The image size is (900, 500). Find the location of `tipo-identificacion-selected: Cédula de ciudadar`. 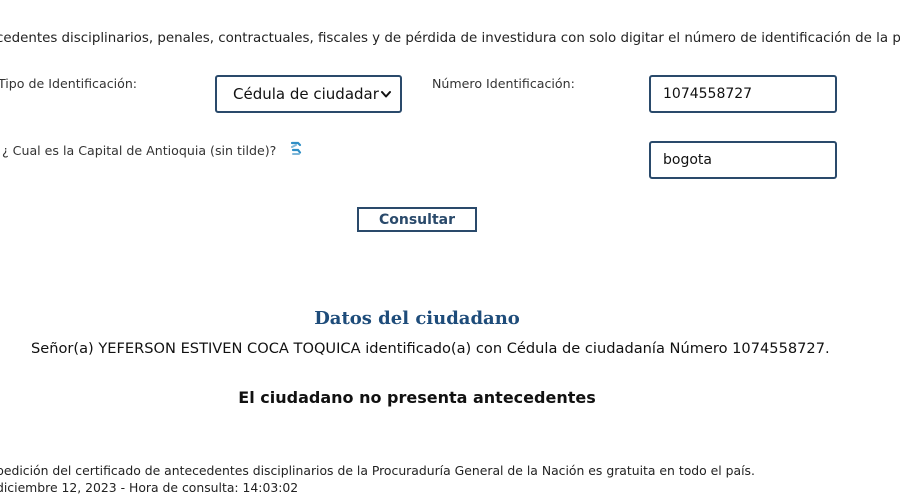

tipo-identificacion-selected: Cédula de ciudadar is located at coordinates (306, 94).